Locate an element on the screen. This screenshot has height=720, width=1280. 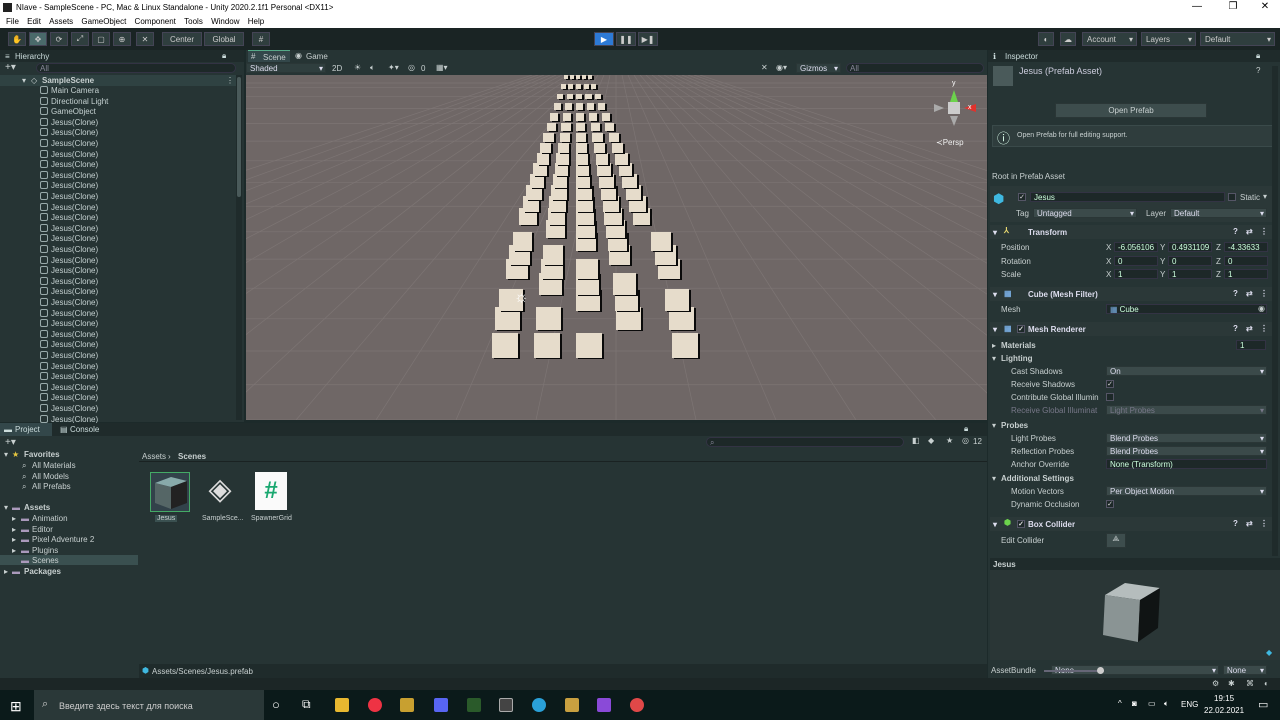
mesh-filter-header: ▾ ▦ Cube (Mesh Filter) ? ⇄ ⋮ is located at coordinates (1132, 294).